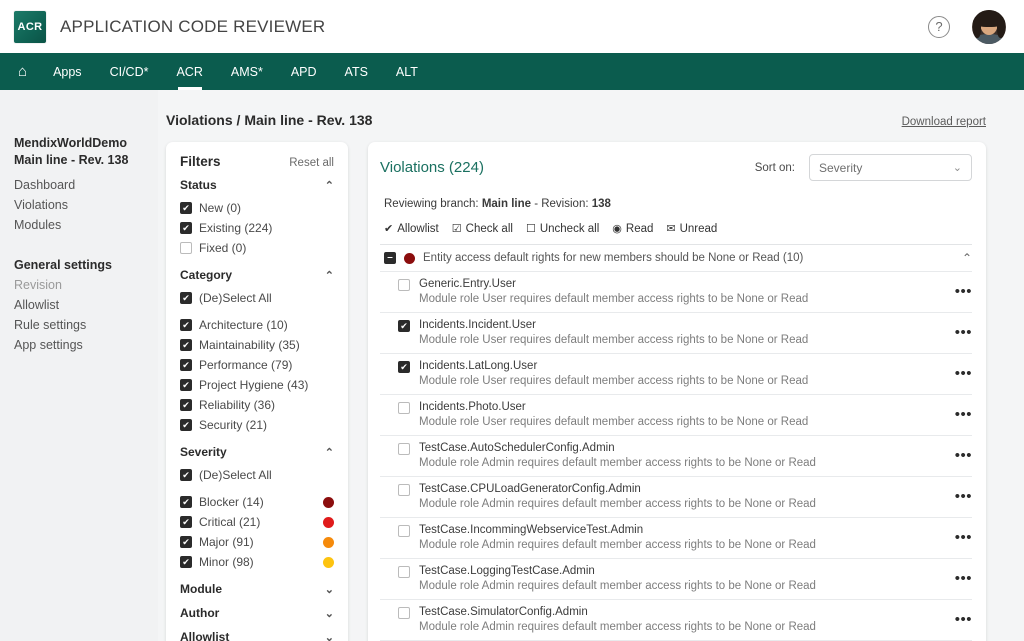 This screenshot has height=641, width=1024. What do you see at coordinates (257, 562) in the screenshot?
I see `filter-row: ✔ Minor (98)` at bounding box center [257, 562].